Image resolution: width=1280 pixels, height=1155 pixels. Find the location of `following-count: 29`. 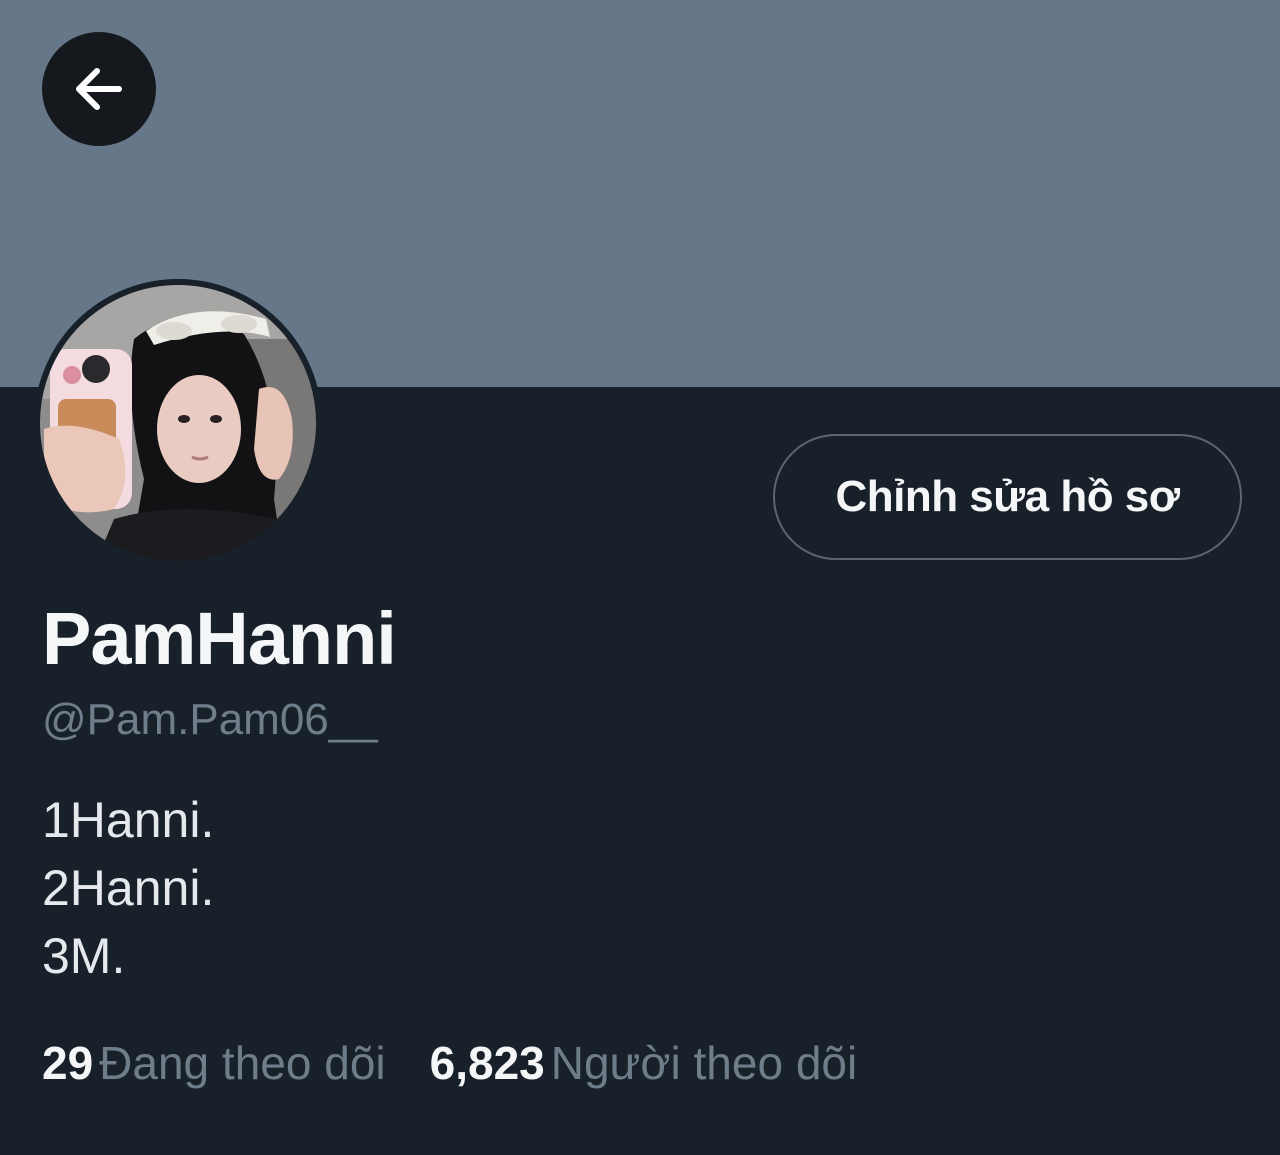

following-count: 29 is located at coordinates (68, 1063).